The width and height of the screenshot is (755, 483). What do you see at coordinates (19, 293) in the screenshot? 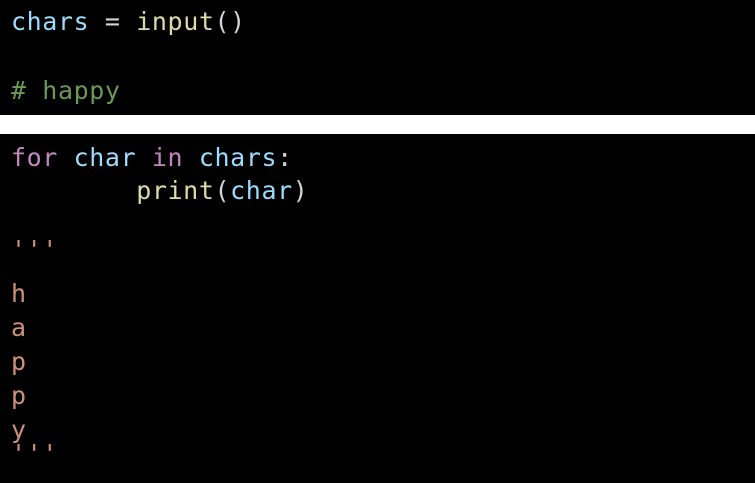
I see `output-char-h: h` at bounding box center [19, 293].